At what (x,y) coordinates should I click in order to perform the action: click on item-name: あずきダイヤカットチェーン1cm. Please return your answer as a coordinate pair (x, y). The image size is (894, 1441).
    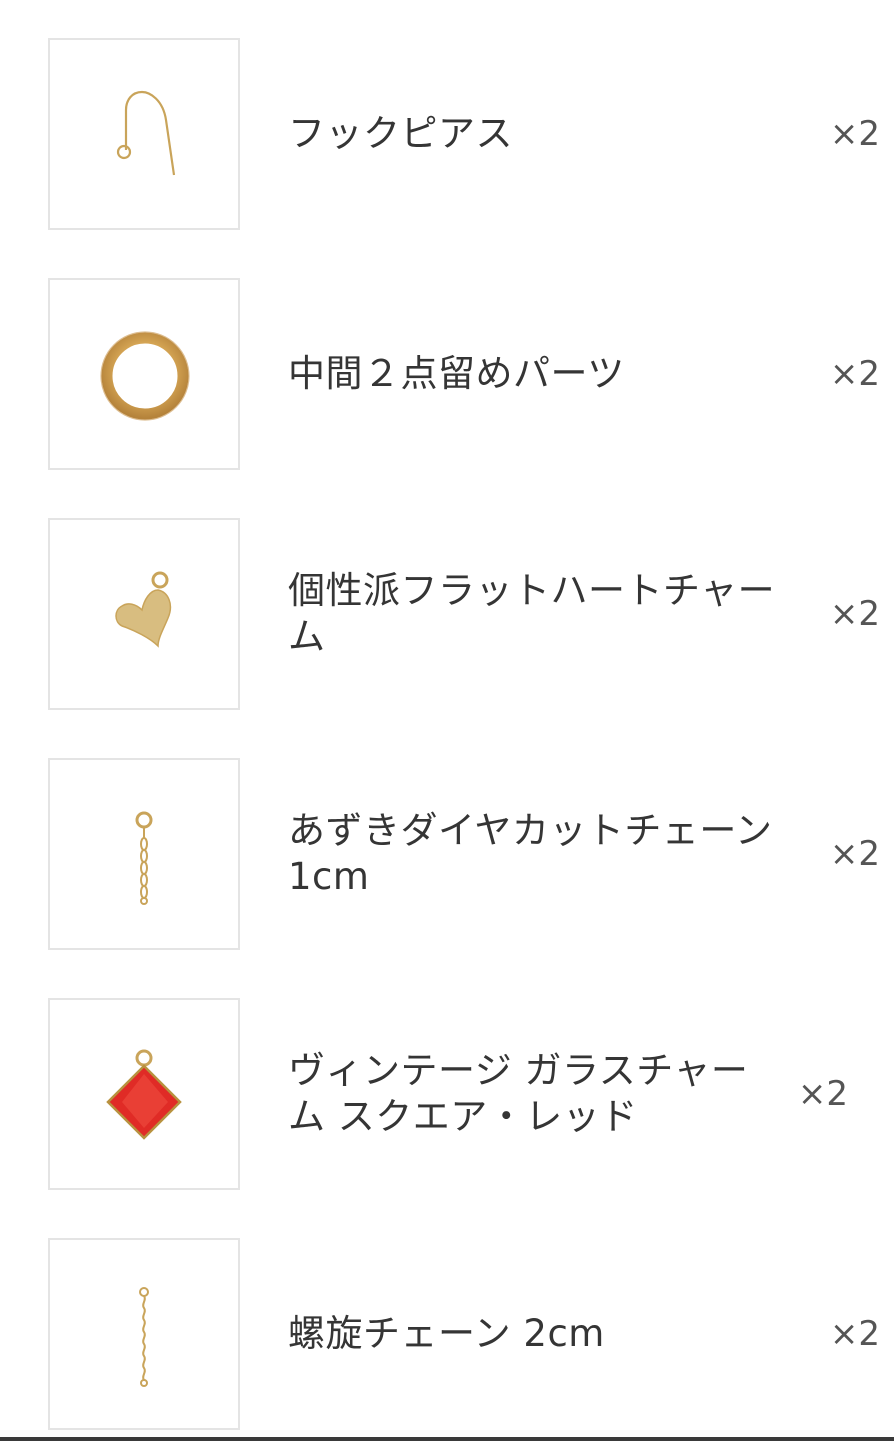
    Looking at the image, I should click on (530, 853).